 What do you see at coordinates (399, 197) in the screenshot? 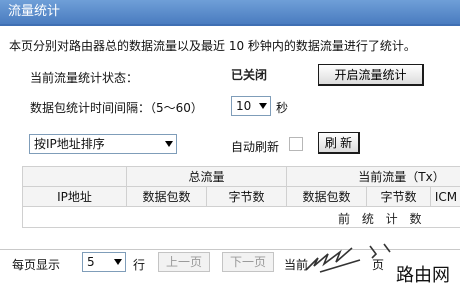
I see `col-current-bytes: 字节数` at bounding box center [399, 197].